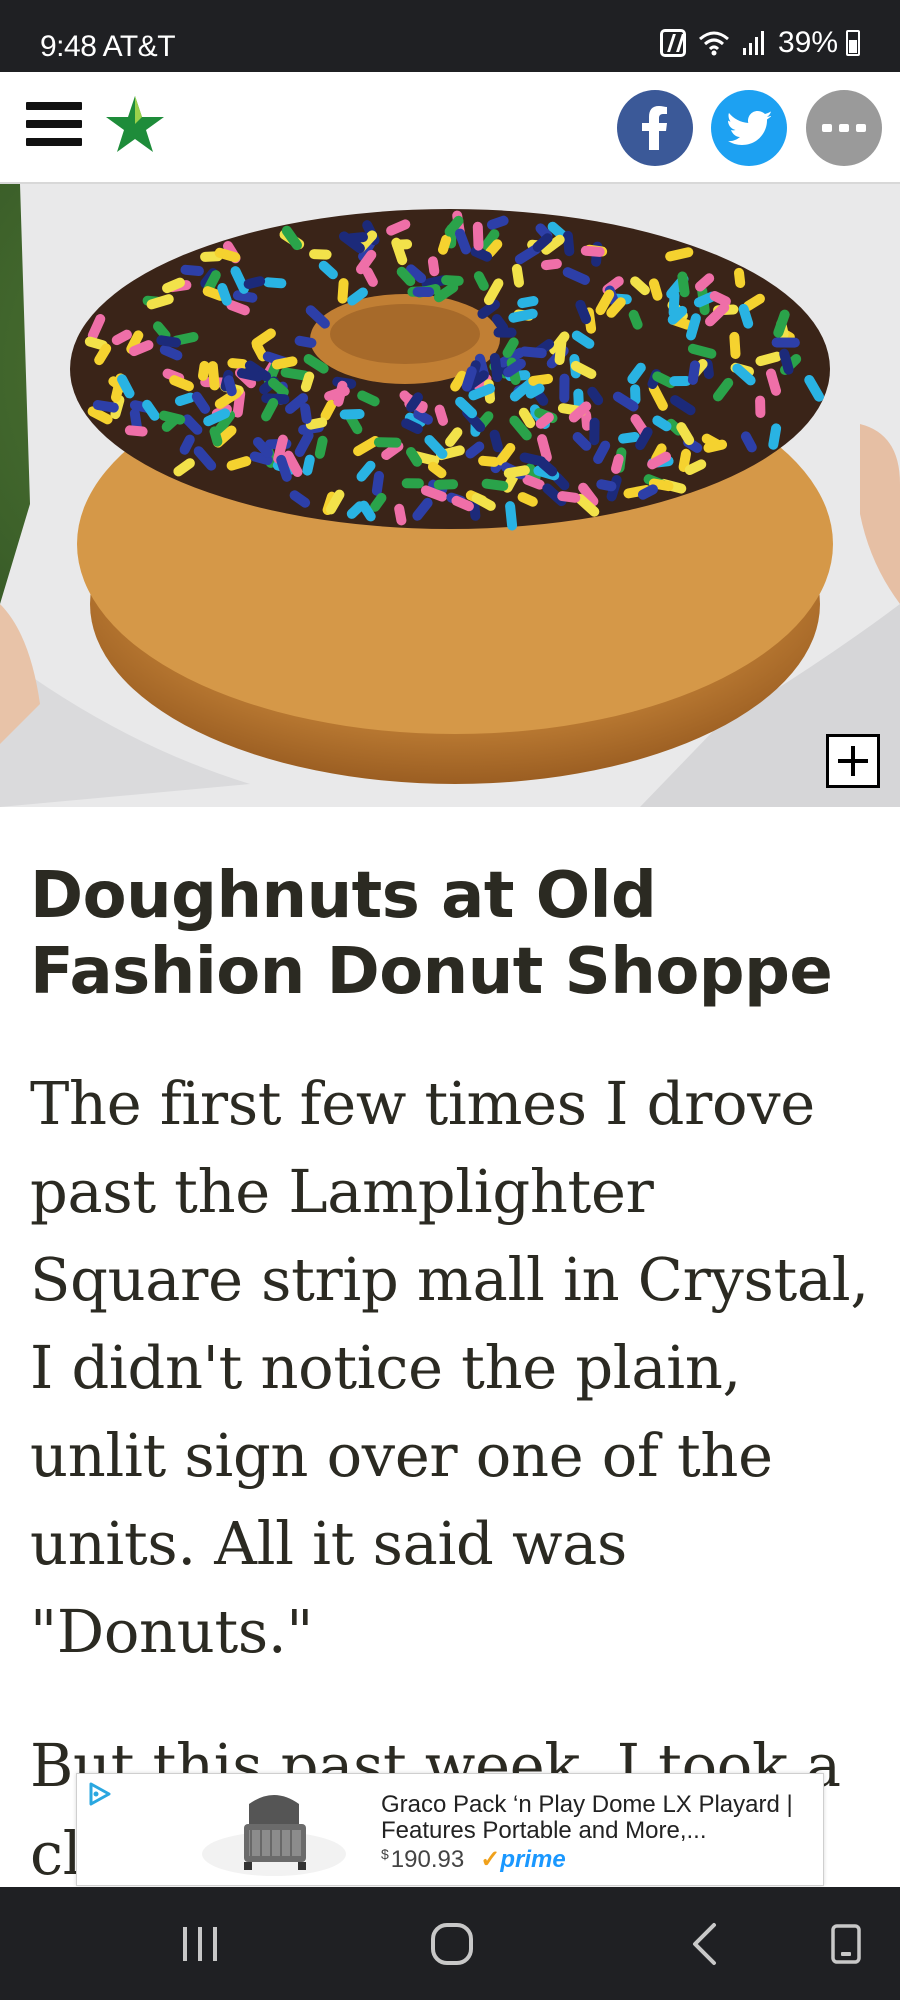 This screenshot has width=900, height=2000. I want to click on battery-level: 39%, so click(807, 42).